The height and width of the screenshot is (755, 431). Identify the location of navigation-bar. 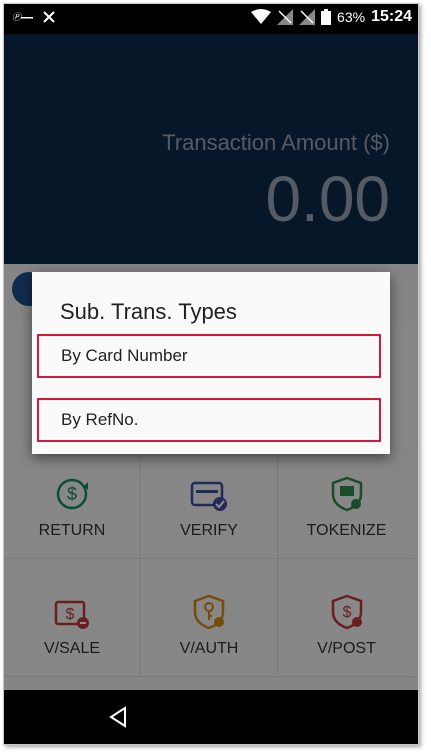
(211, 717).